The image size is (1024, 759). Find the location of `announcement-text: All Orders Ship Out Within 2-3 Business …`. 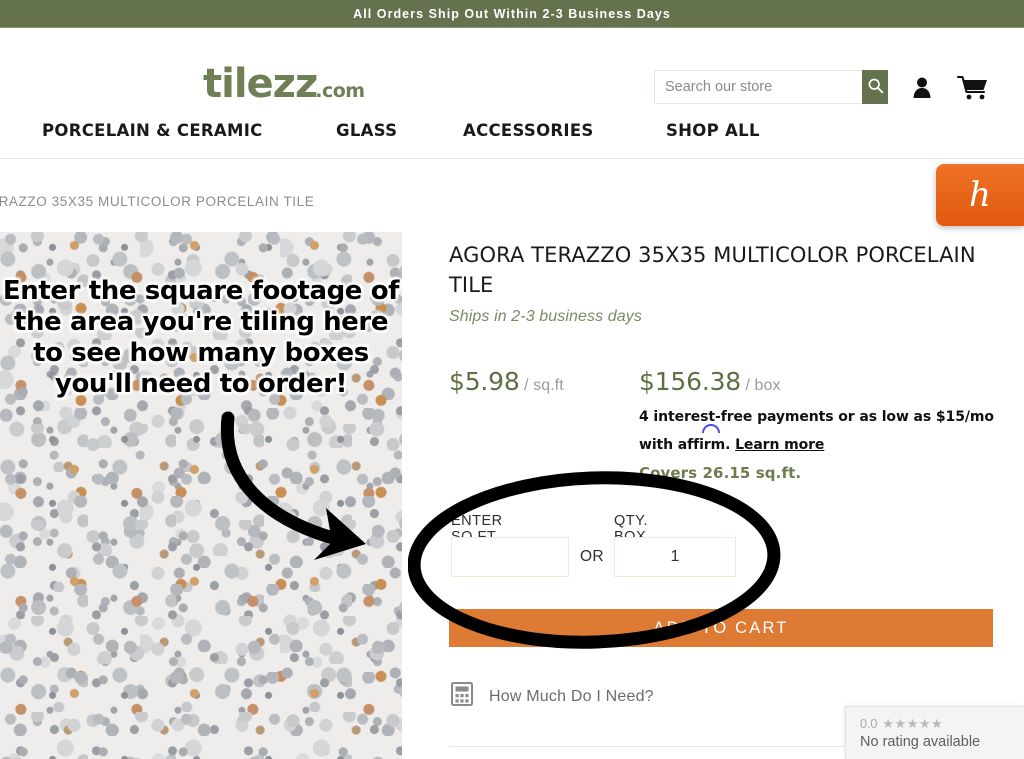

announcement-text: All Orders Ship Out Within 2-3 Business … is located at coordinates (512, 13).